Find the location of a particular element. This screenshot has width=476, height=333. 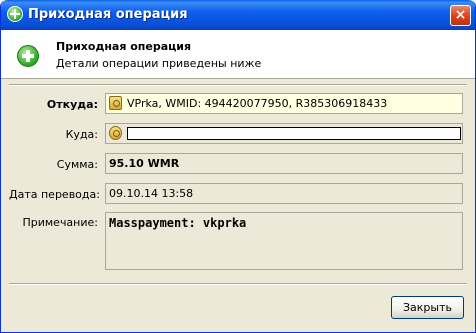

from-field: VPrka, WMID: 494420077950, R385306918433 is located at coordinates (284, 103).